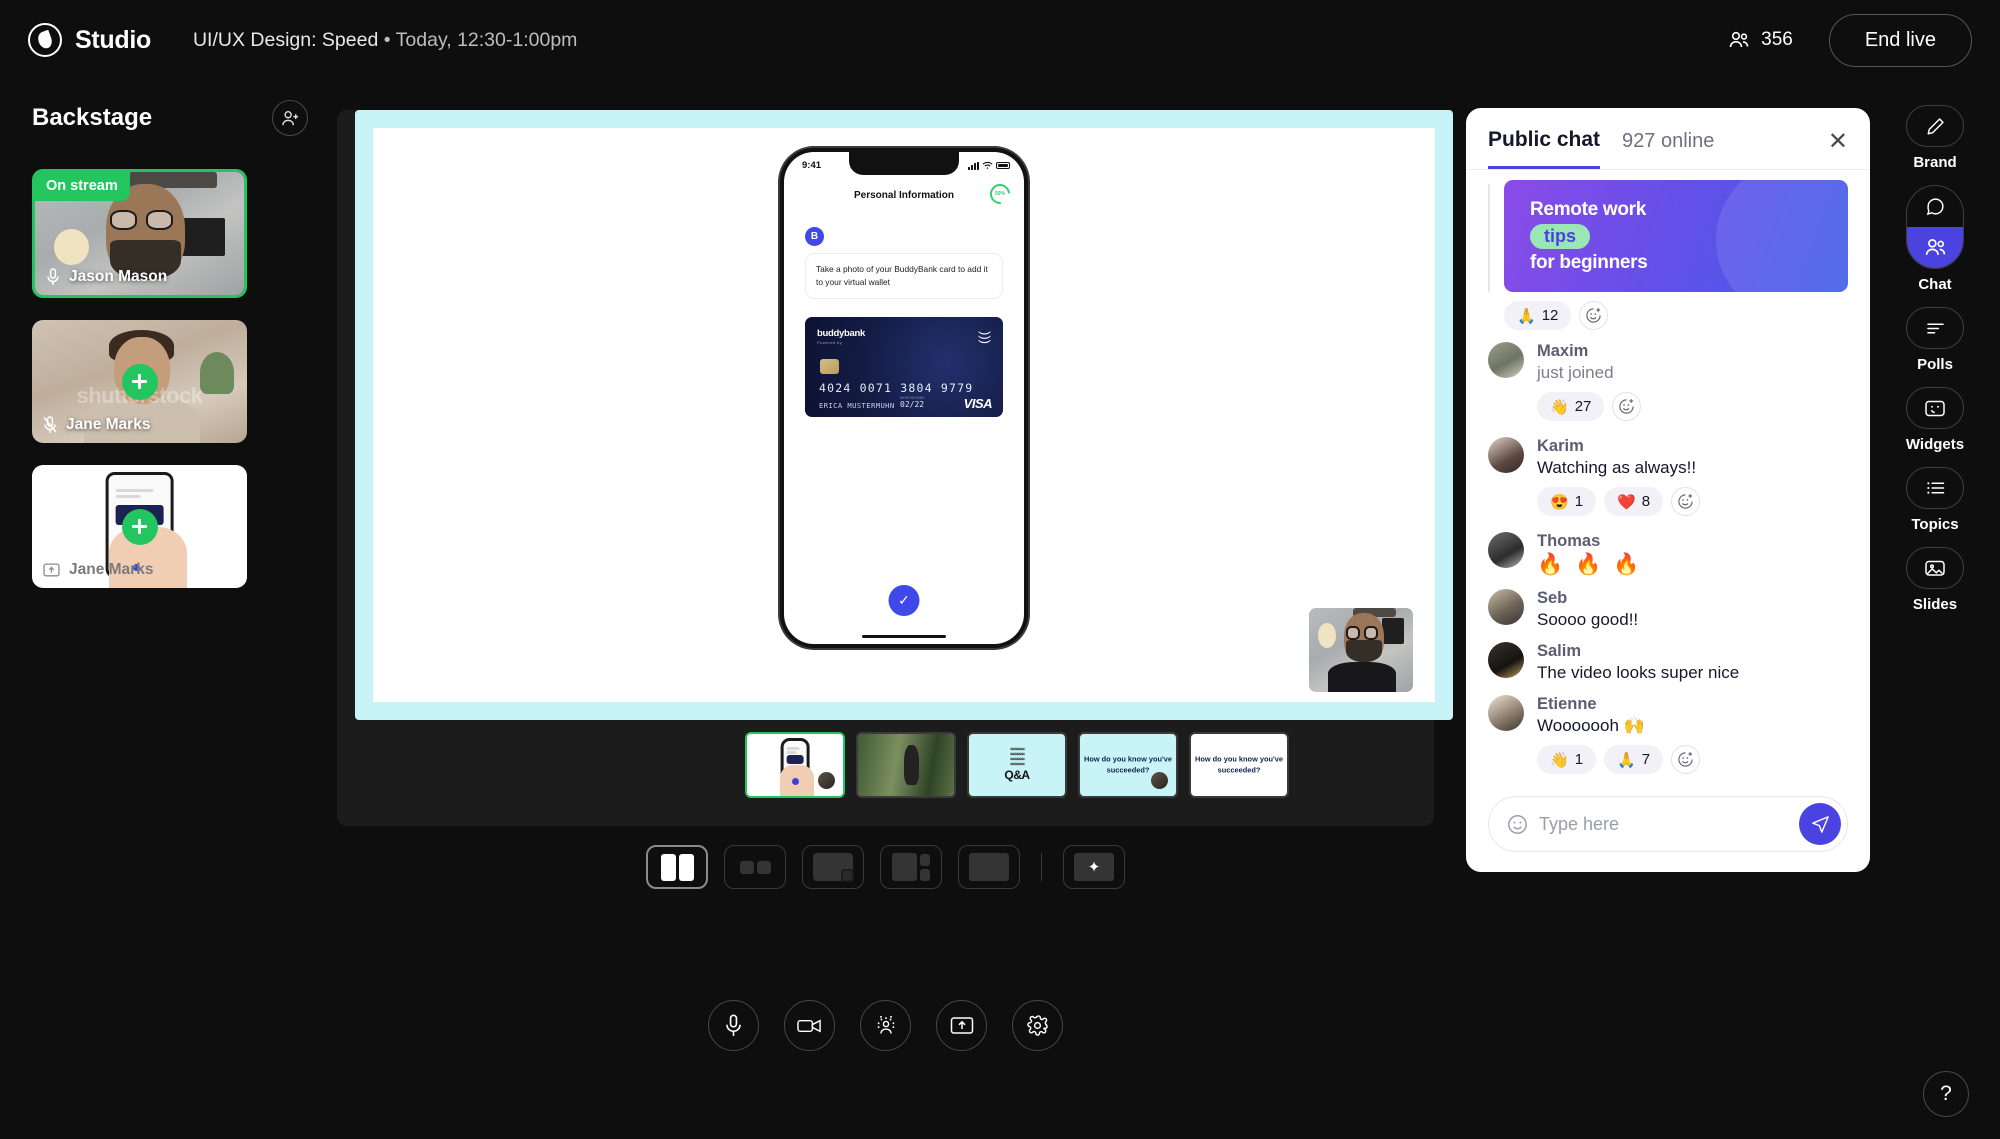 This screenshot has width=2000, height=1139. What do you see at coordinates (1550, 315) in the screenshot?
I see `reaction-count: 12` at bounding box center [1550, 315].